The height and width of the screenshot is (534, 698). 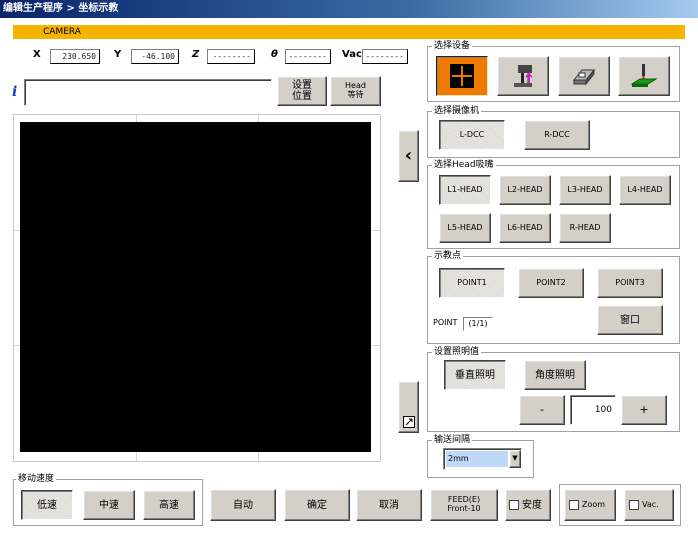 I want to click on device-group-label: 选择设备, so click(x=452, y=46).